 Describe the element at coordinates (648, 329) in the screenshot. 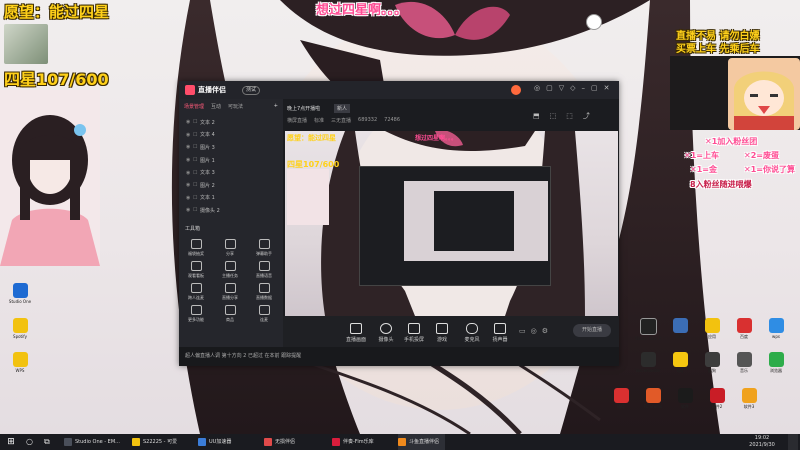

I see `desktop-icon-4: Studio One 2` at that location.